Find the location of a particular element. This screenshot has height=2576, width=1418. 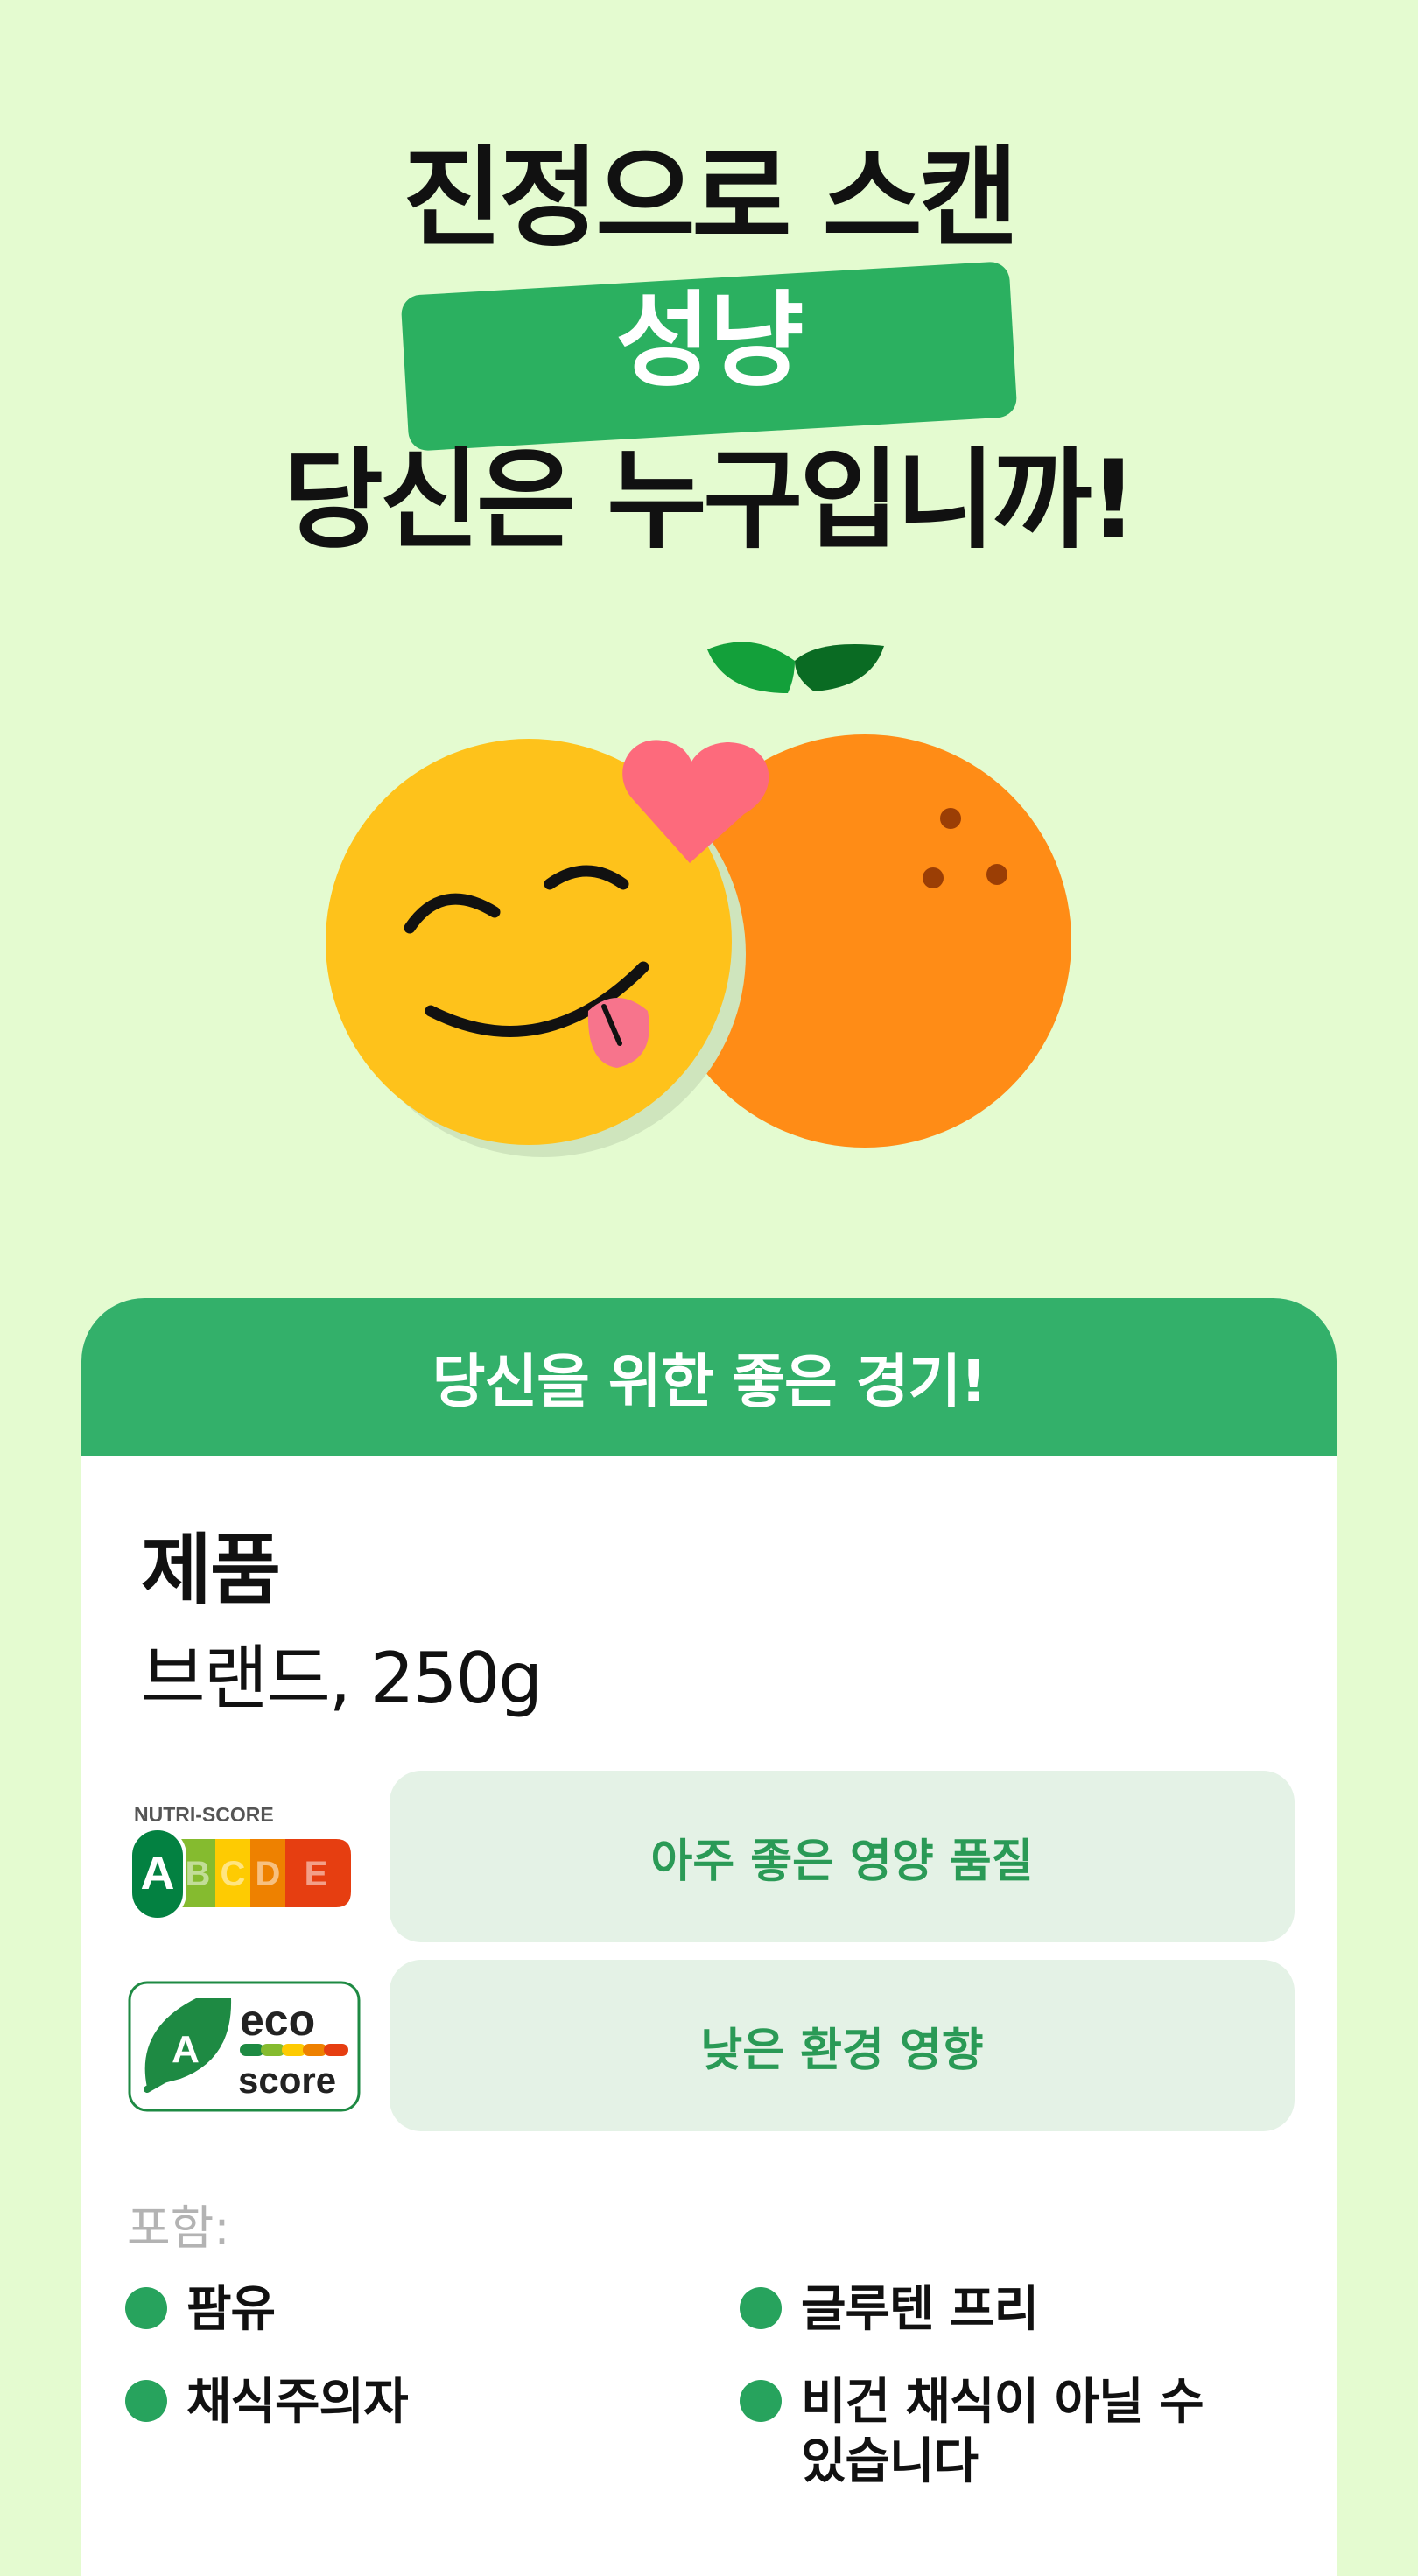

tag-label: 글루텐 프리 is located at coordinates (920, 2309).